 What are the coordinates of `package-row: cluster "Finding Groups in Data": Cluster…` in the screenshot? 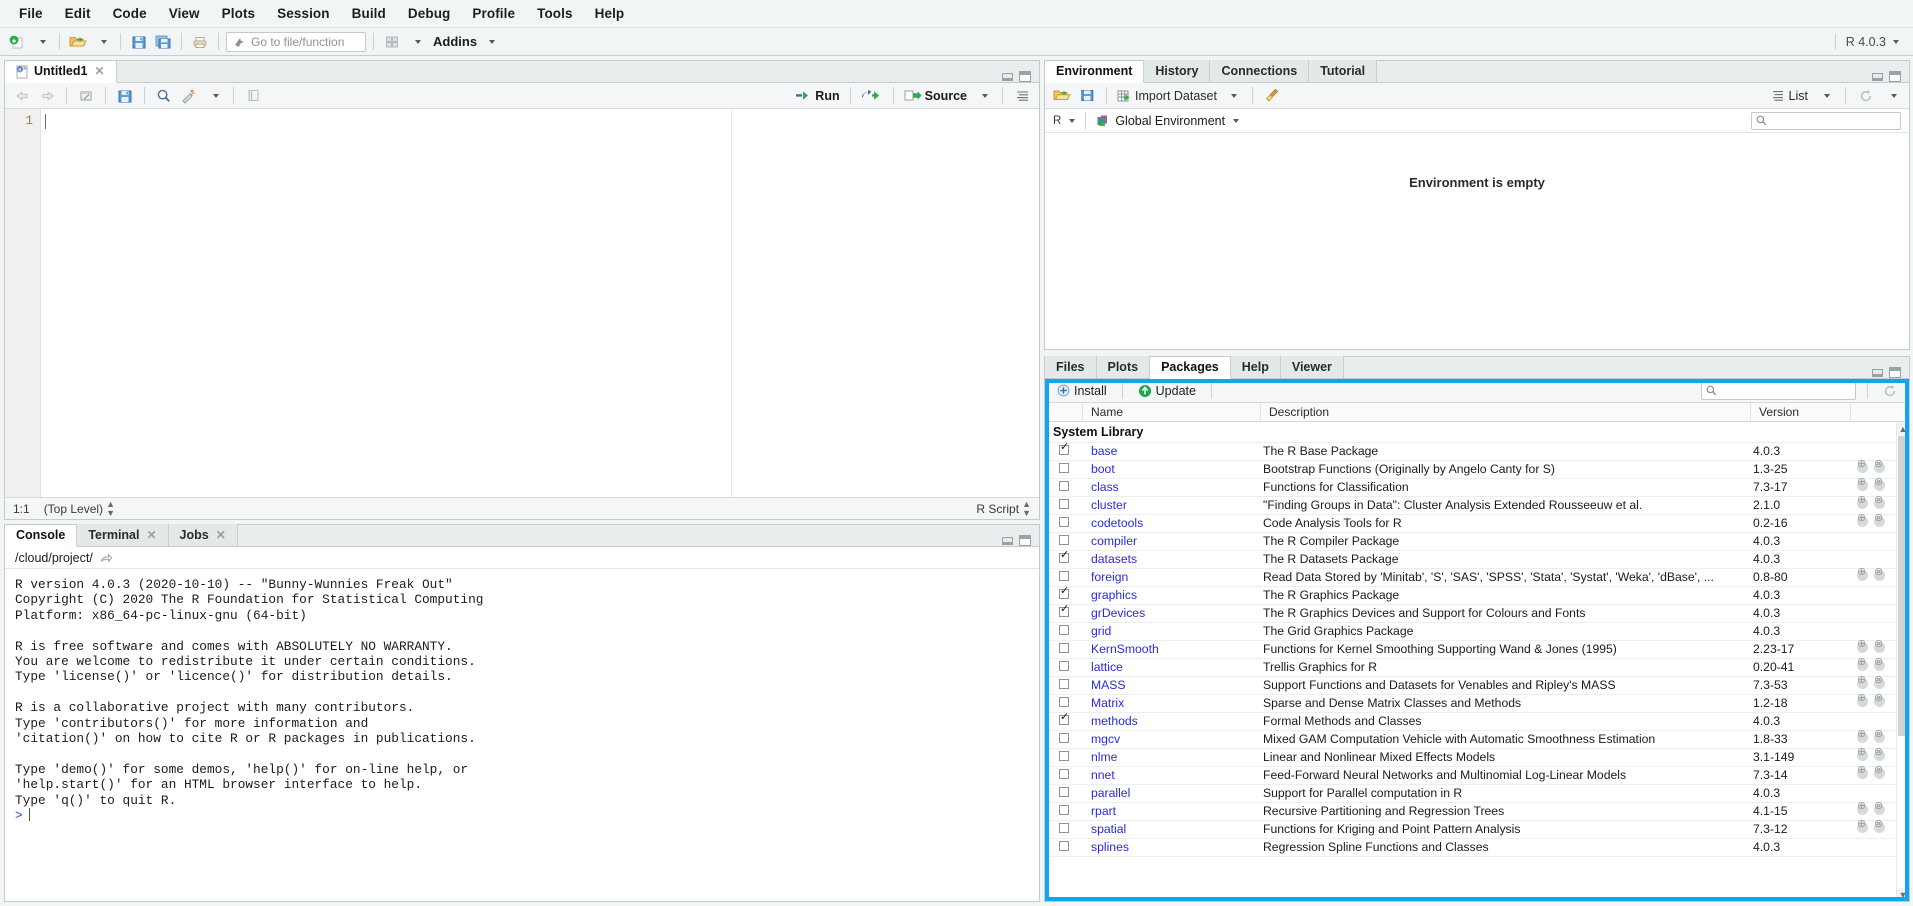 It's located at (1477, 505).